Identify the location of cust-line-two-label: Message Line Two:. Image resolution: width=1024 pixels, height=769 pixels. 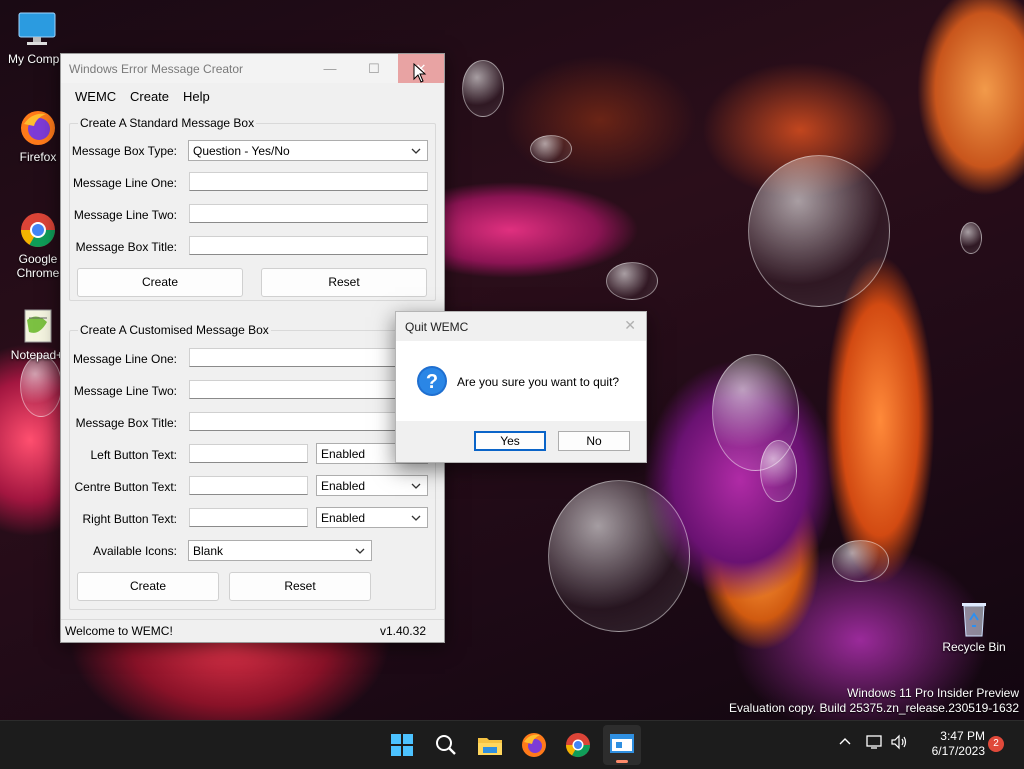
(125, 391).